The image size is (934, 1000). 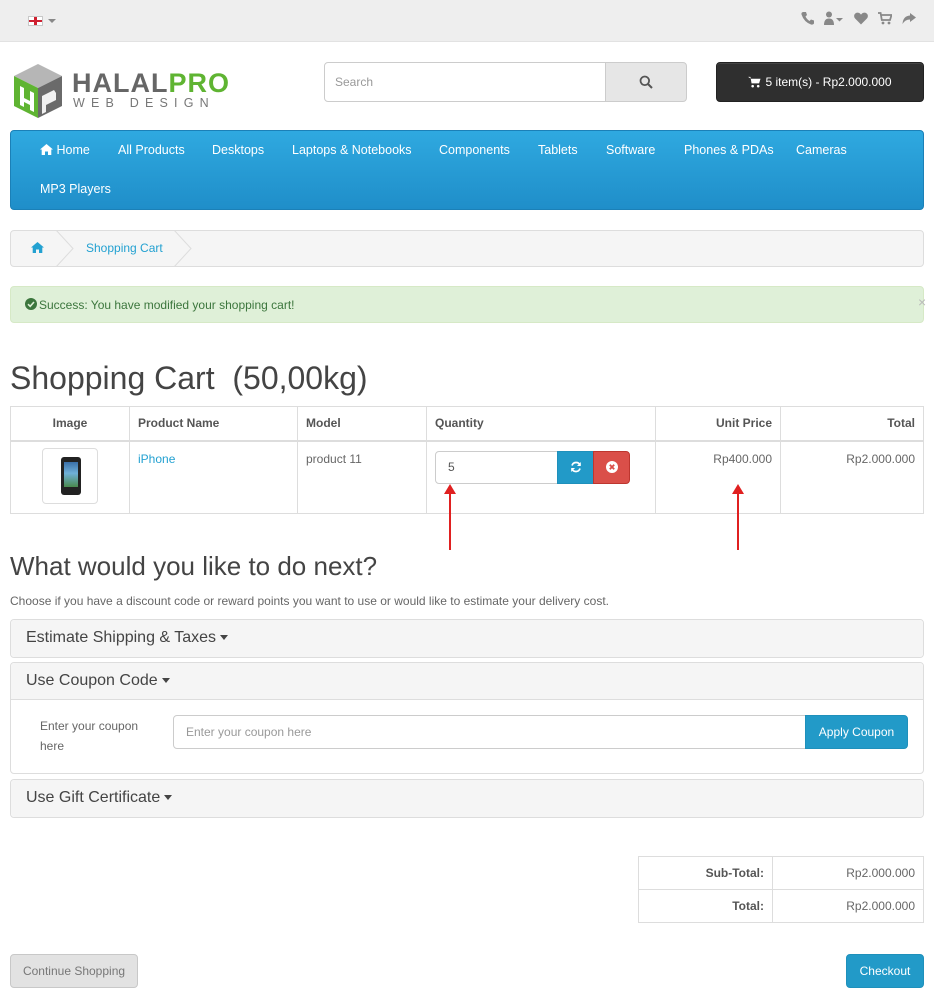 I want to click on remove-item-button, so click(x=611, y=467).